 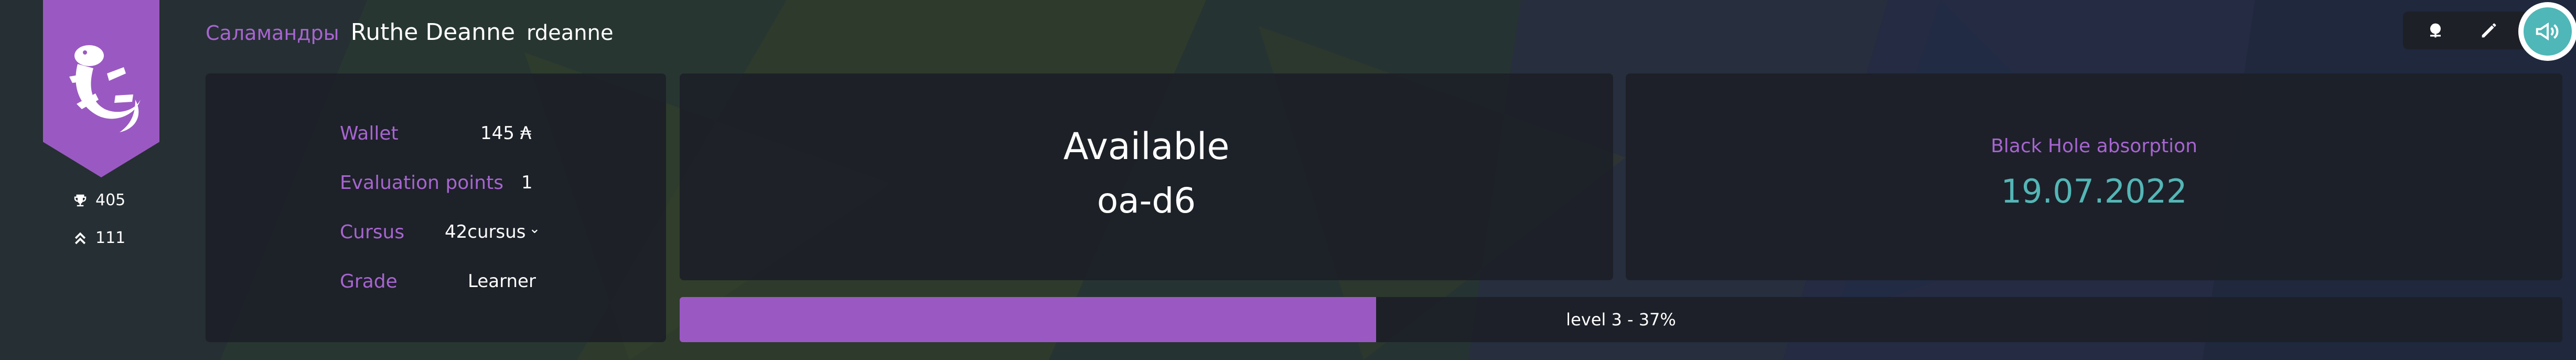 What do you see at coordinates (421, 183) in the screenshot?
I see `evaluation-points-label: Evaluation points` at bounding box center [421, 183].